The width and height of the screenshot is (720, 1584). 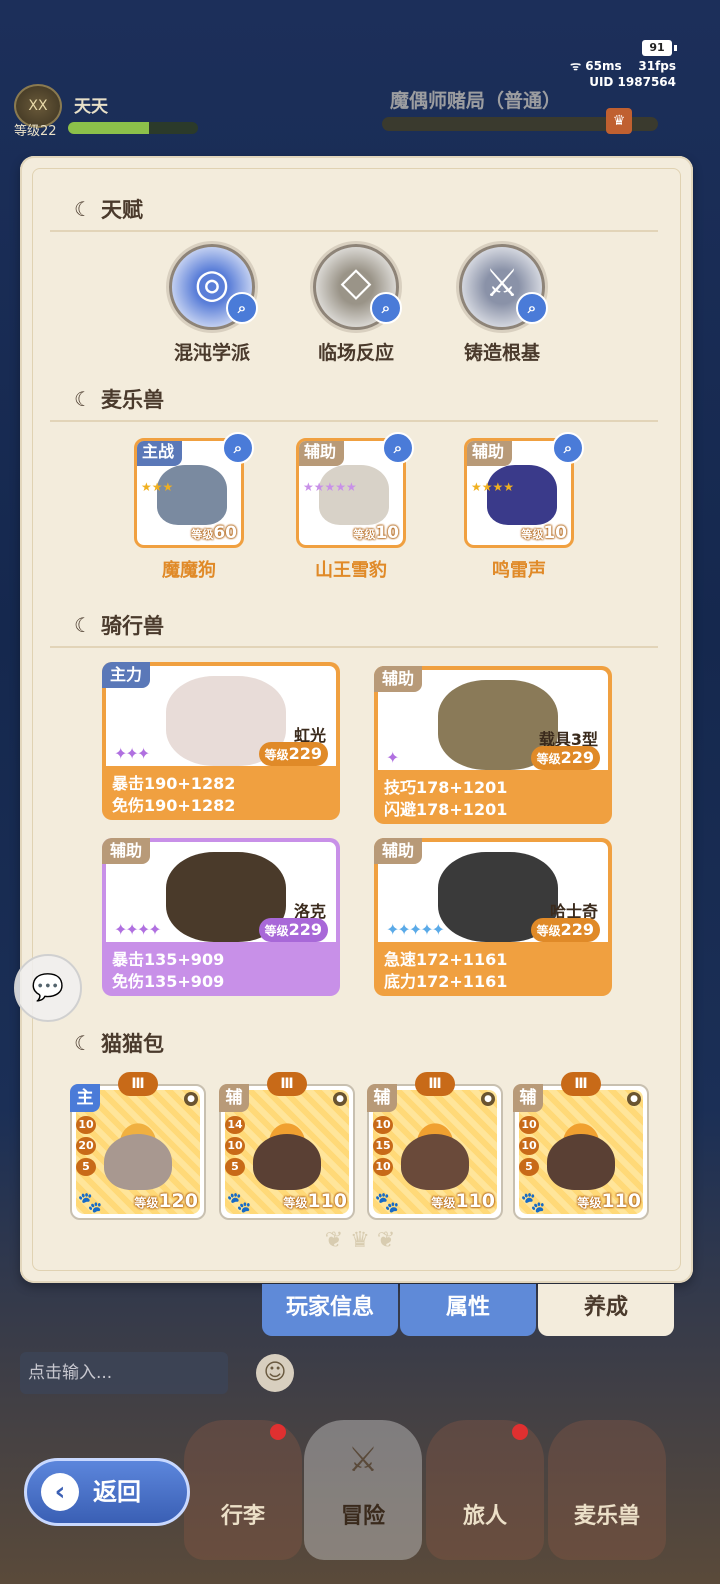 What do you see at coordinates (85, 1098) in the screenshot?
I see `cat-role-tag: 主` at bounding box center [85, 1098].